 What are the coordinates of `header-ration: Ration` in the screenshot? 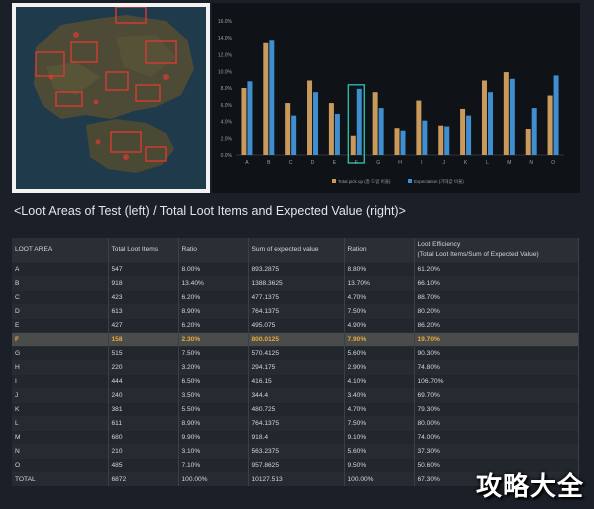 It's located at (379, 250).